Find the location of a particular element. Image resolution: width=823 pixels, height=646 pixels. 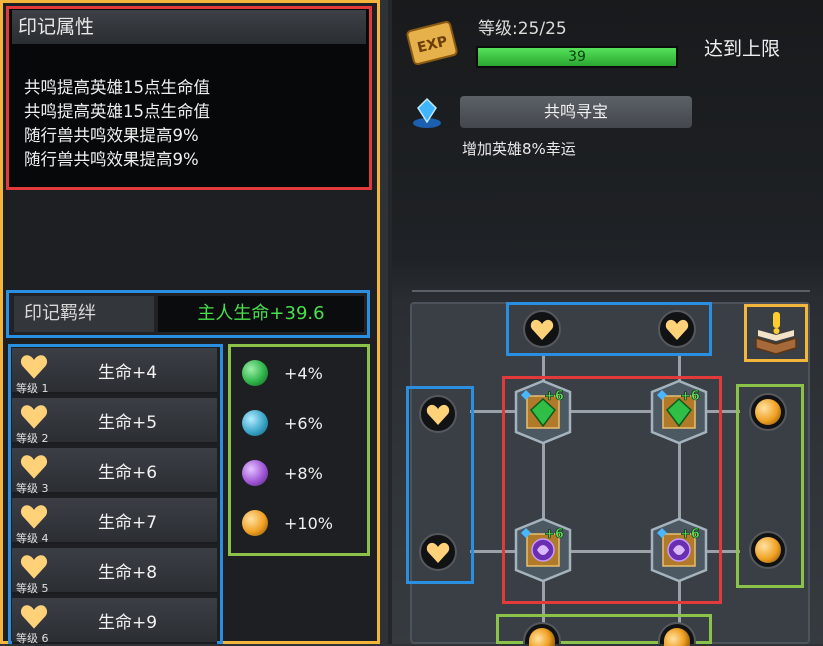

resonance-skill-description: 增加英雄8%幸运 is located at coordinates (519, 149).